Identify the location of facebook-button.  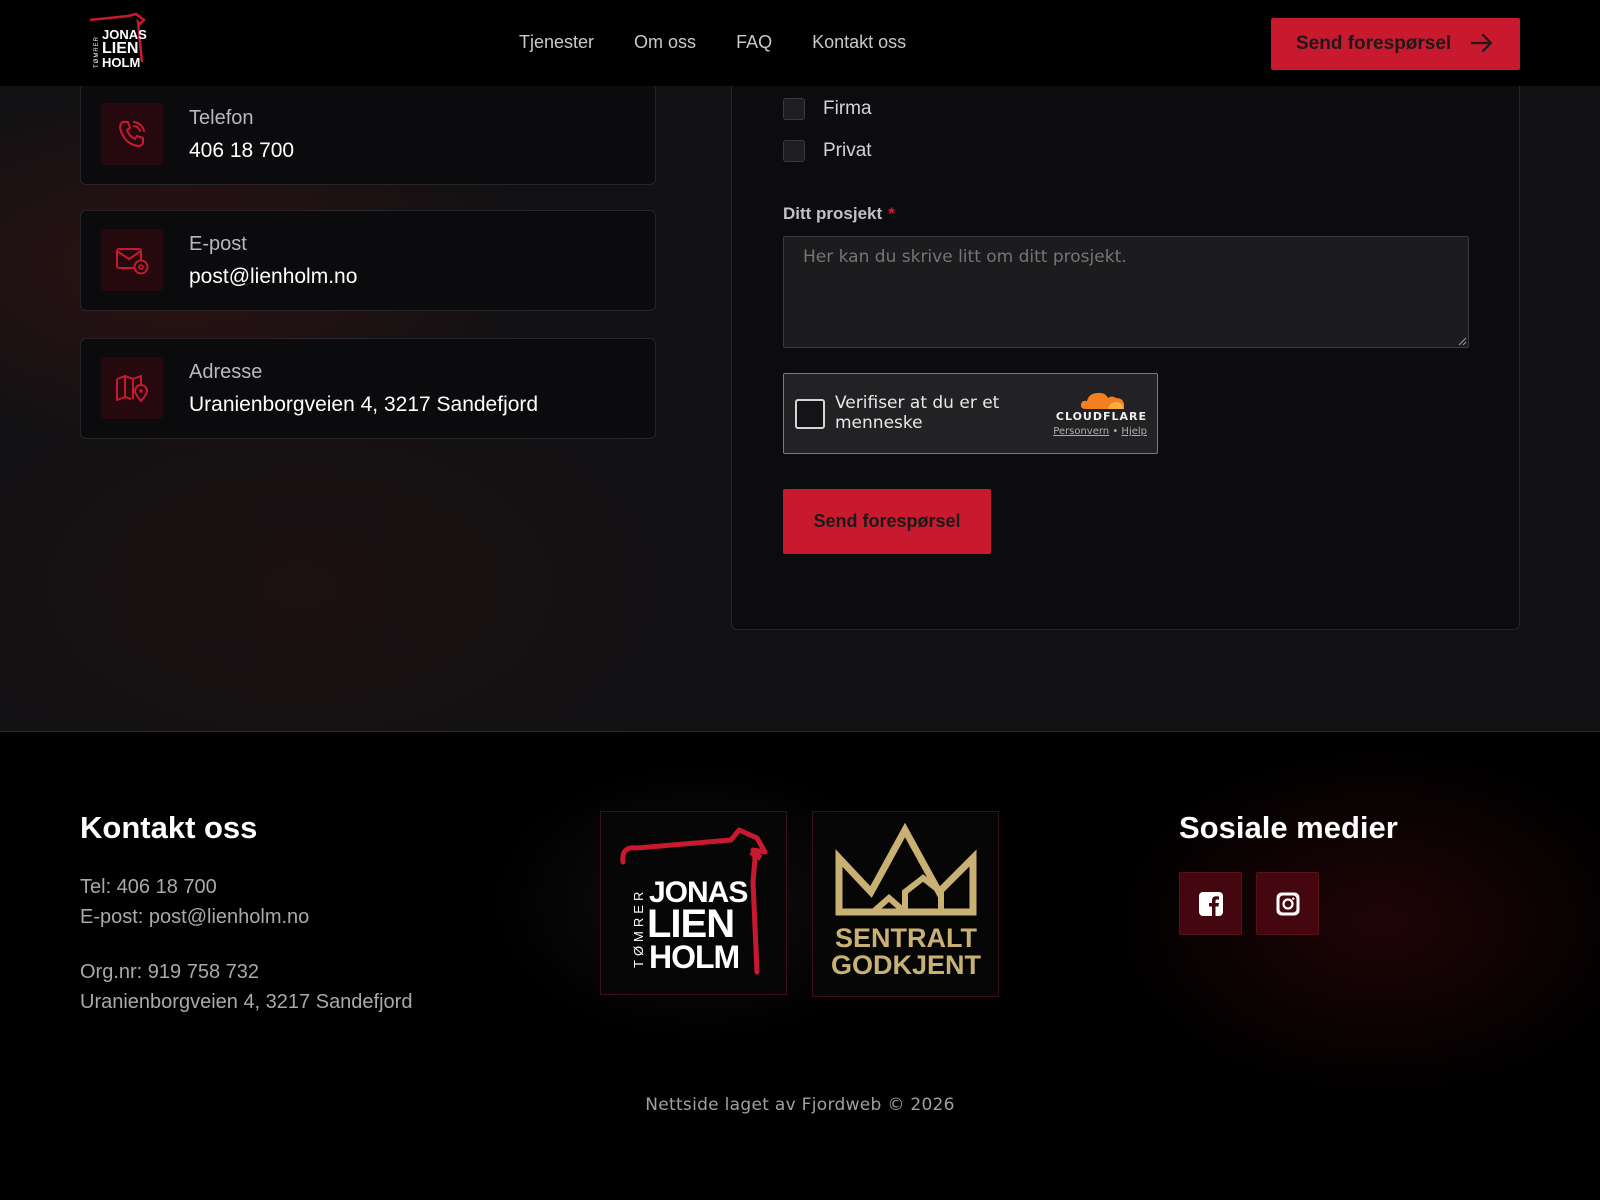
(1210, 903).